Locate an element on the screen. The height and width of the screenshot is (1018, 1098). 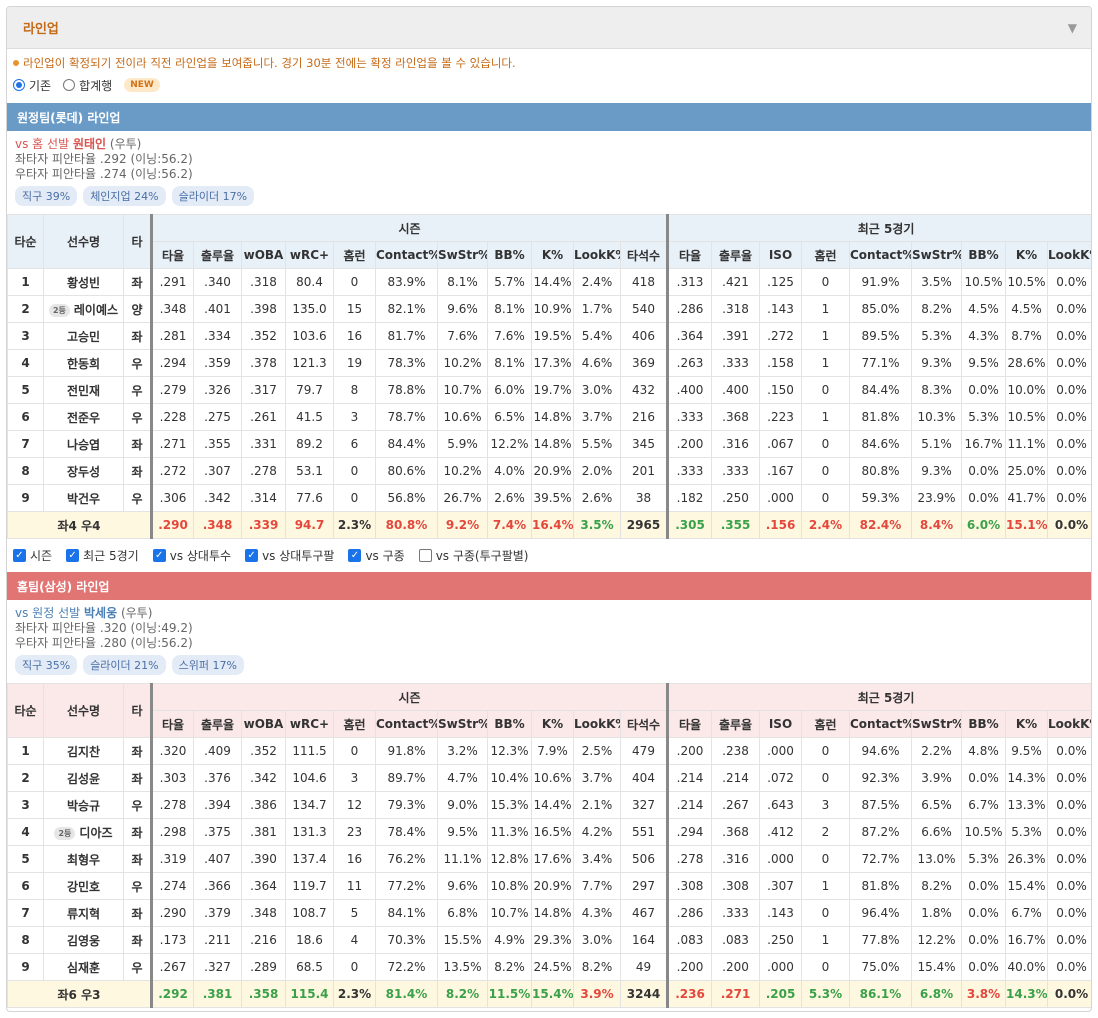
filter-vs-pitch: ✓ vs 구종 is located at coordinates (376, 555).